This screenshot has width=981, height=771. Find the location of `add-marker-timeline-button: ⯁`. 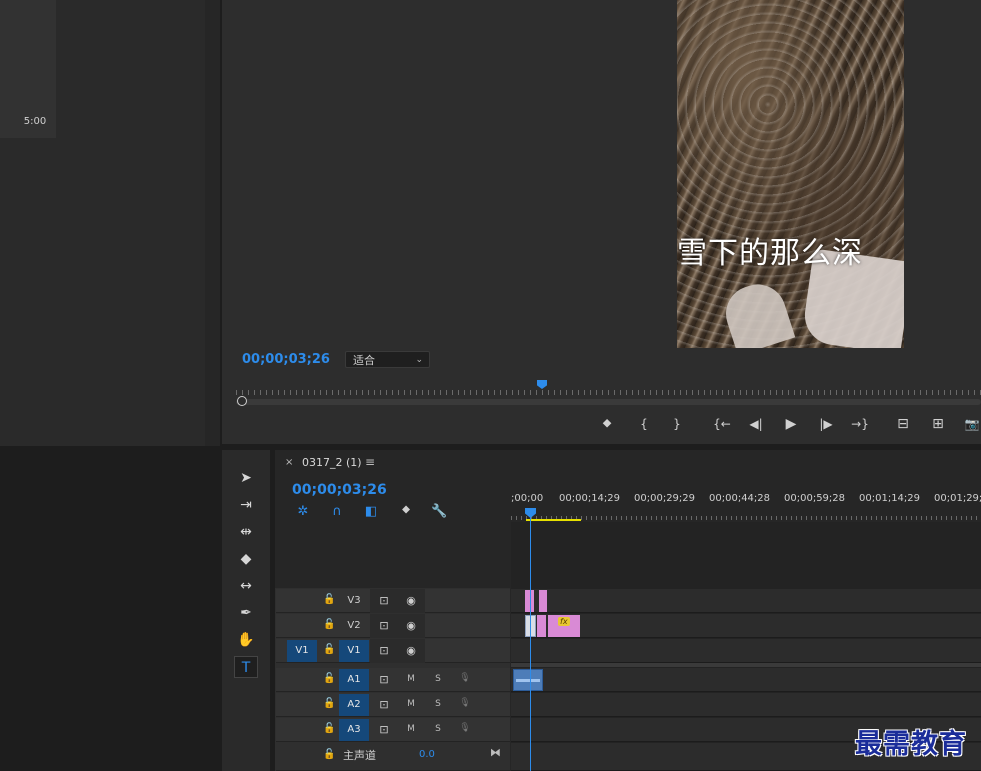

add-marker-timeline-button: ⯁ is located at coordinates (406, 511).